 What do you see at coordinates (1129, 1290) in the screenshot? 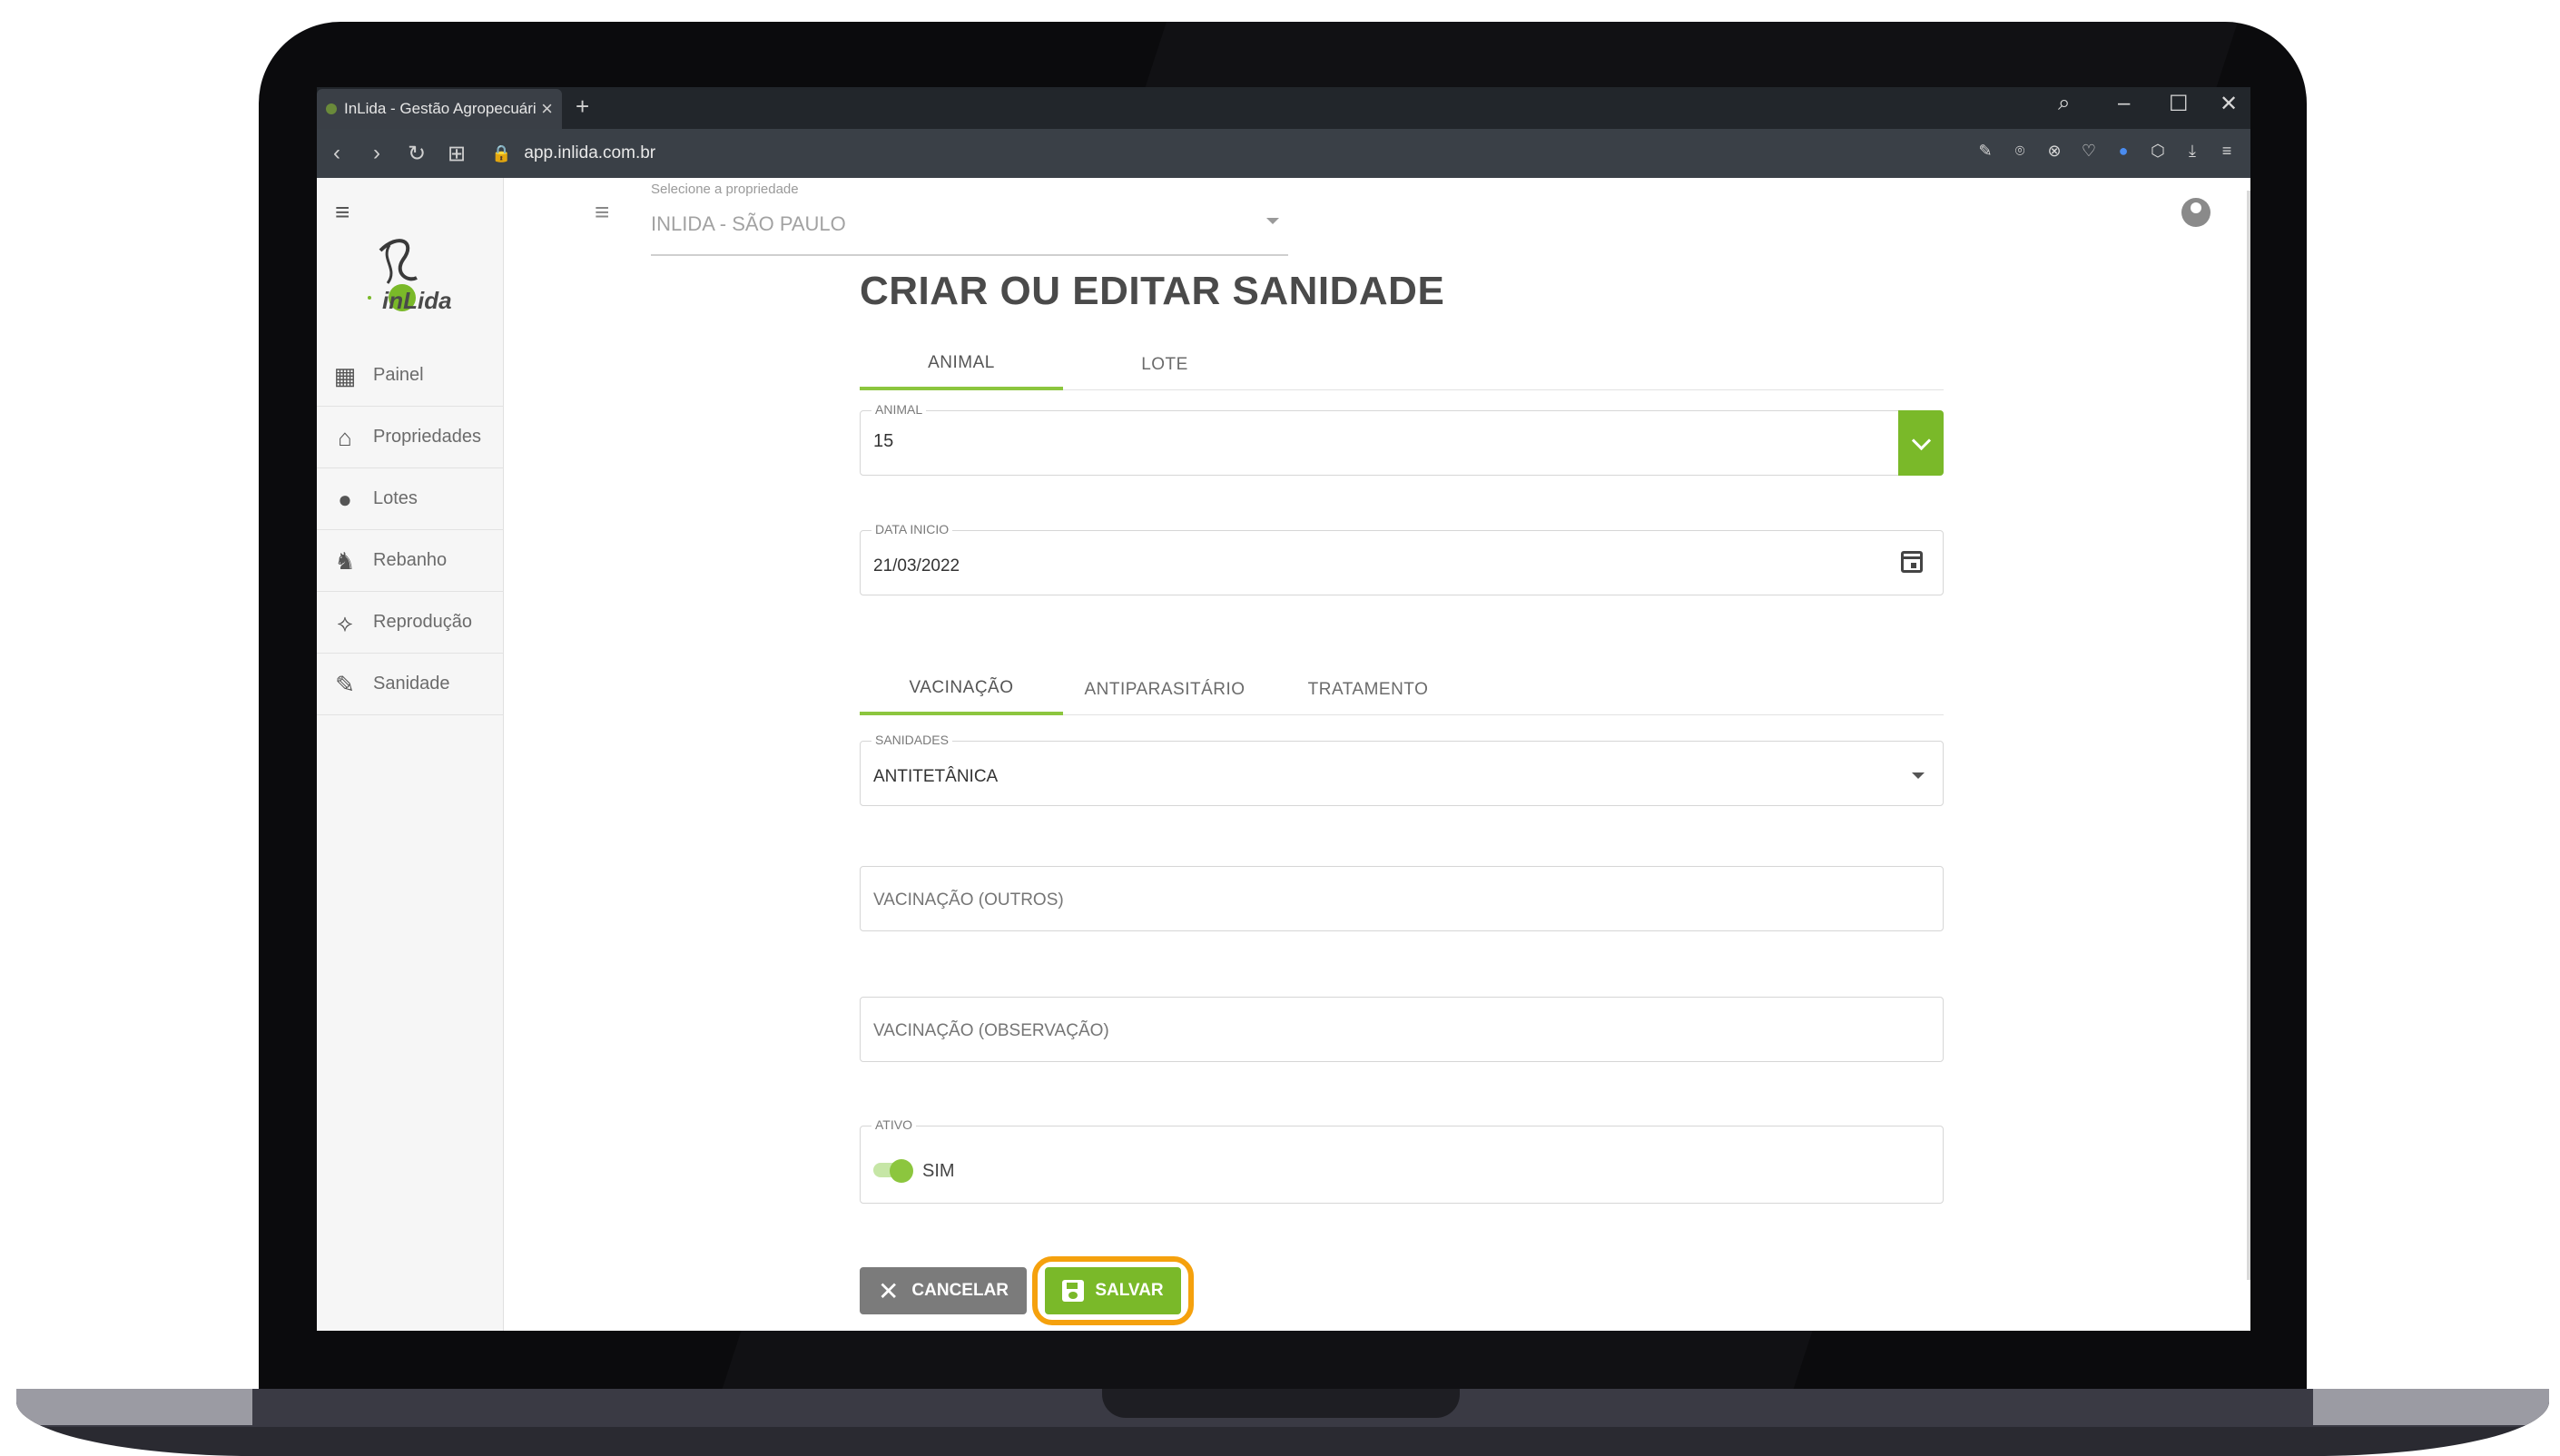
I see `save-button-label: SALVAR` at bounding box center [1129, 1290].